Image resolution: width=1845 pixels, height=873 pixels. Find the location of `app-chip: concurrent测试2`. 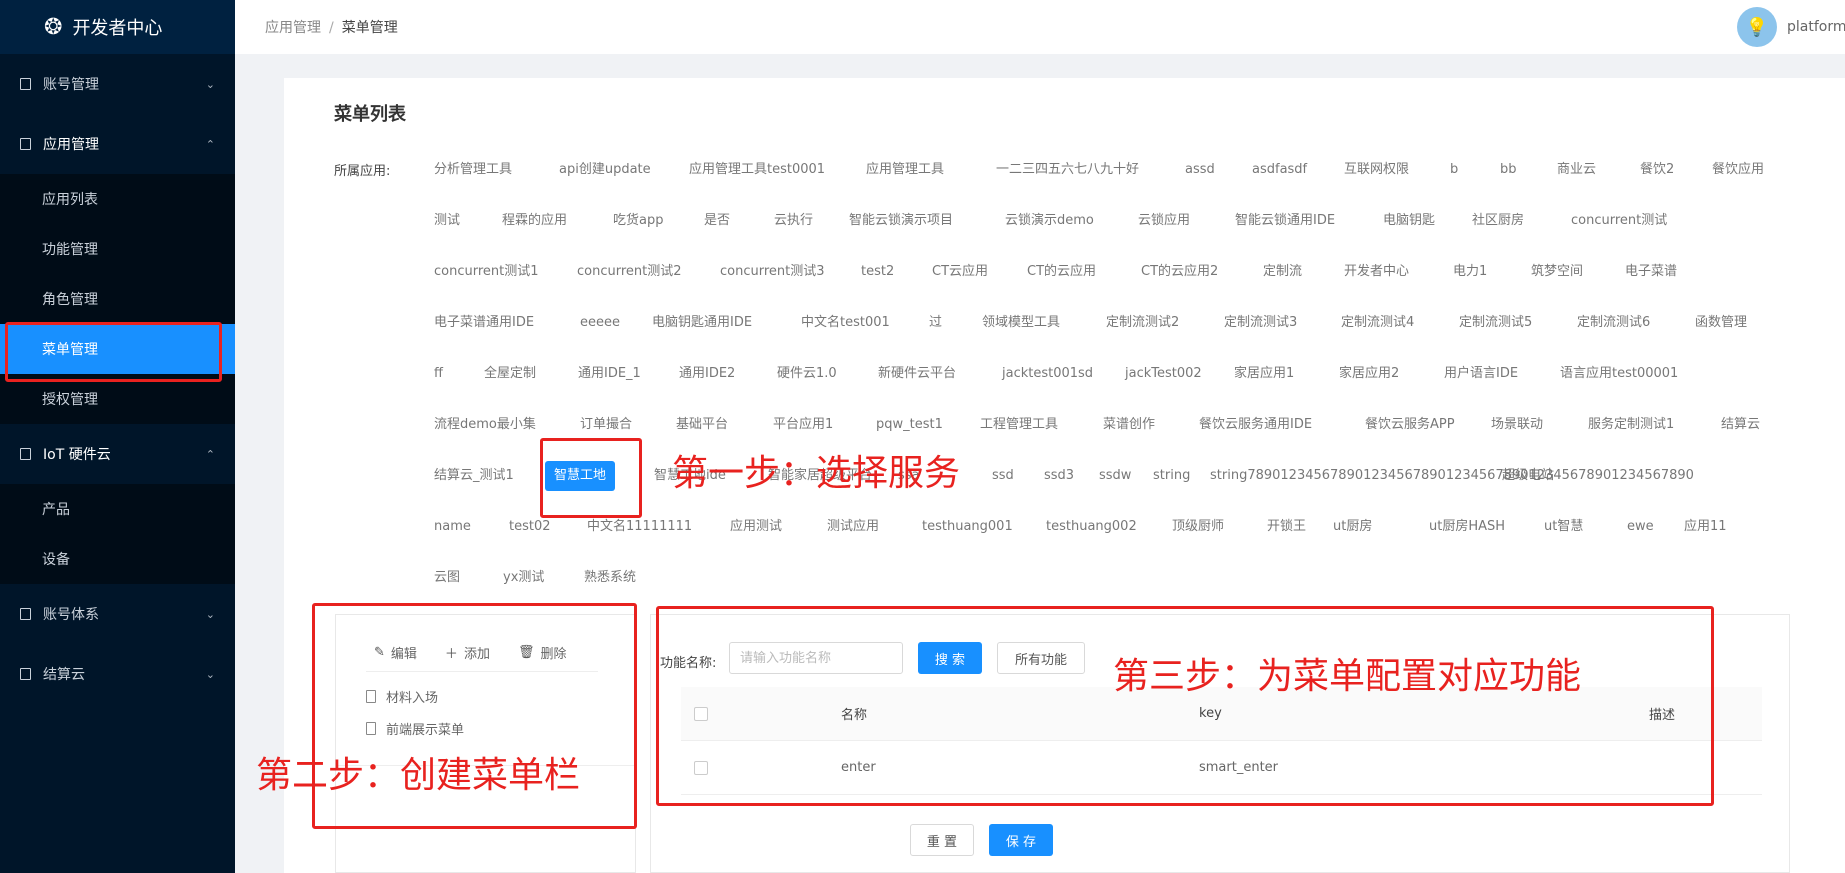

app-chip: concurrent测试2 is located at coordinates (629, 272).